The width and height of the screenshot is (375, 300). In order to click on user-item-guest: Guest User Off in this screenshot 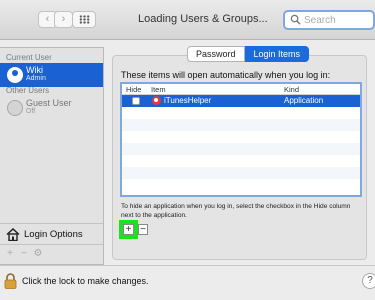, I will do `click(51, 108)`.